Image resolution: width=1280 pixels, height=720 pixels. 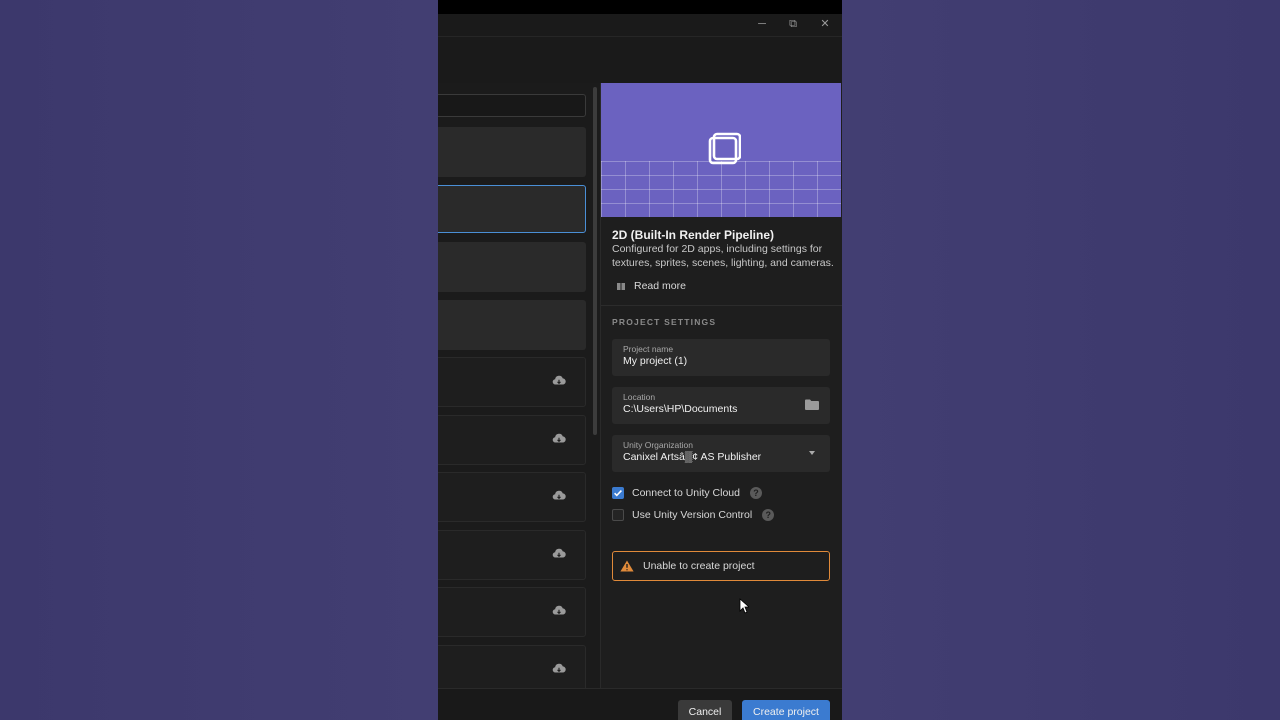 I want to click on title-bar: ─ ⧉ ✕, so click(x=640, y=25).